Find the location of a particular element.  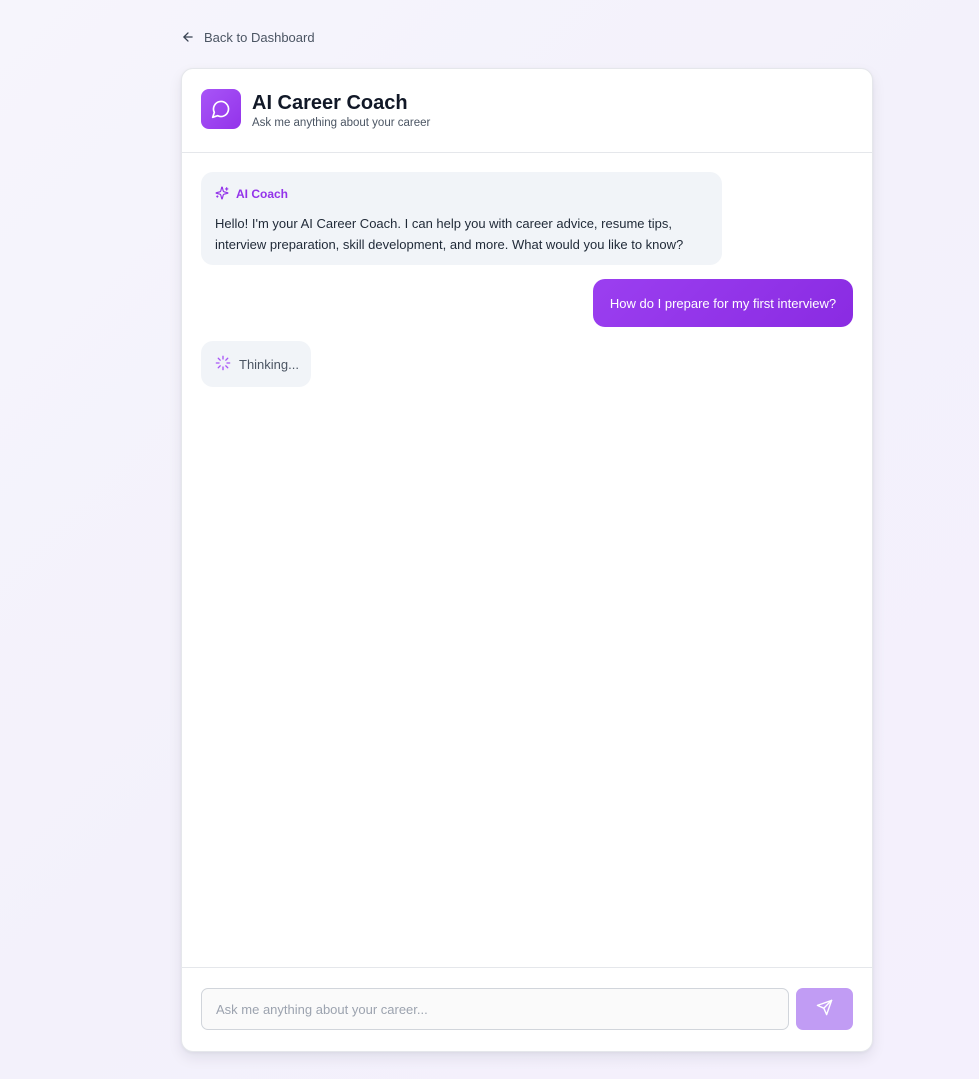

back-link-label: Back to Dashboard is located at coordinates (259, 37).